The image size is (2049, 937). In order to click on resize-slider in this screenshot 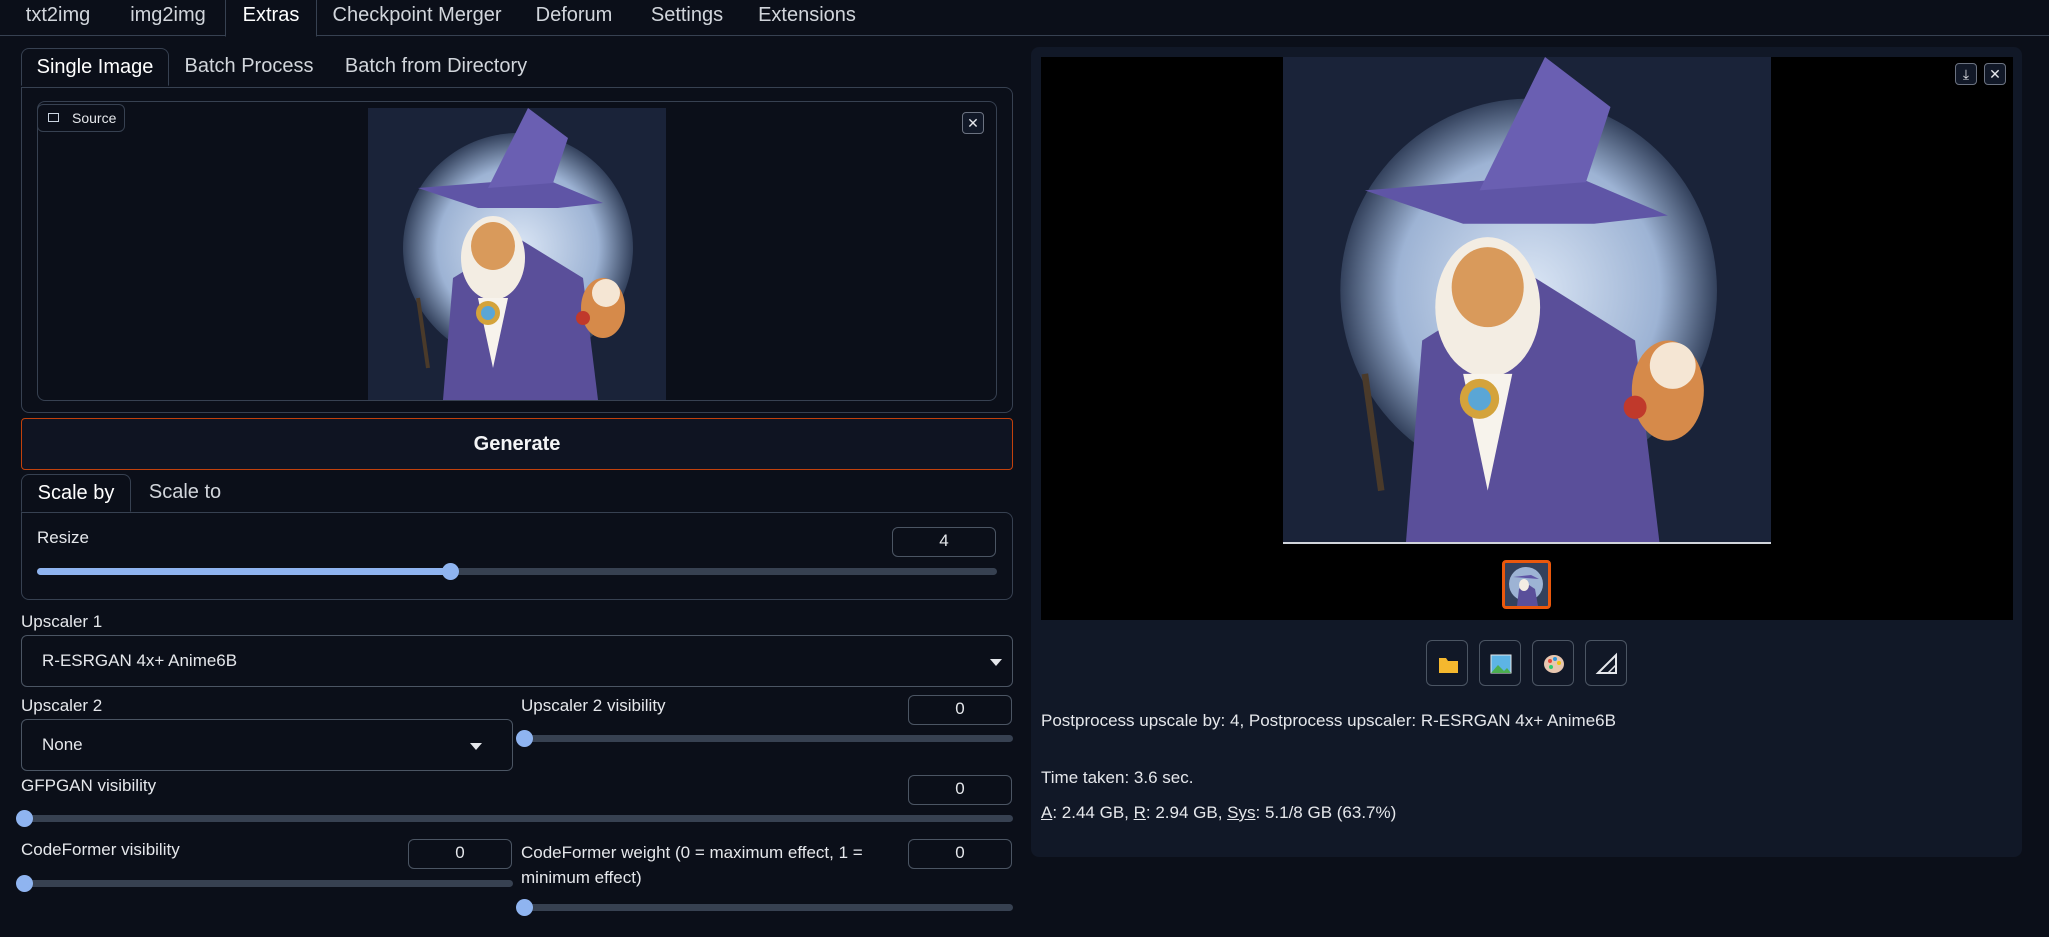, I will do `click(517, 571)`.